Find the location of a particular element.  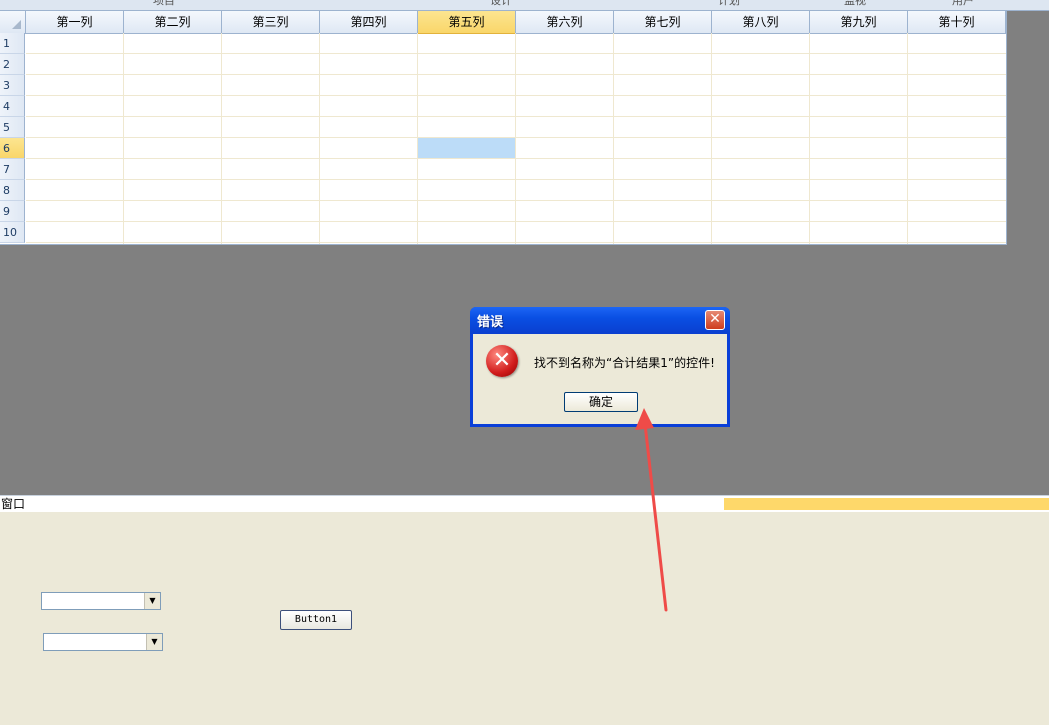

arrow-shaft is located at coordinates (655, 517).